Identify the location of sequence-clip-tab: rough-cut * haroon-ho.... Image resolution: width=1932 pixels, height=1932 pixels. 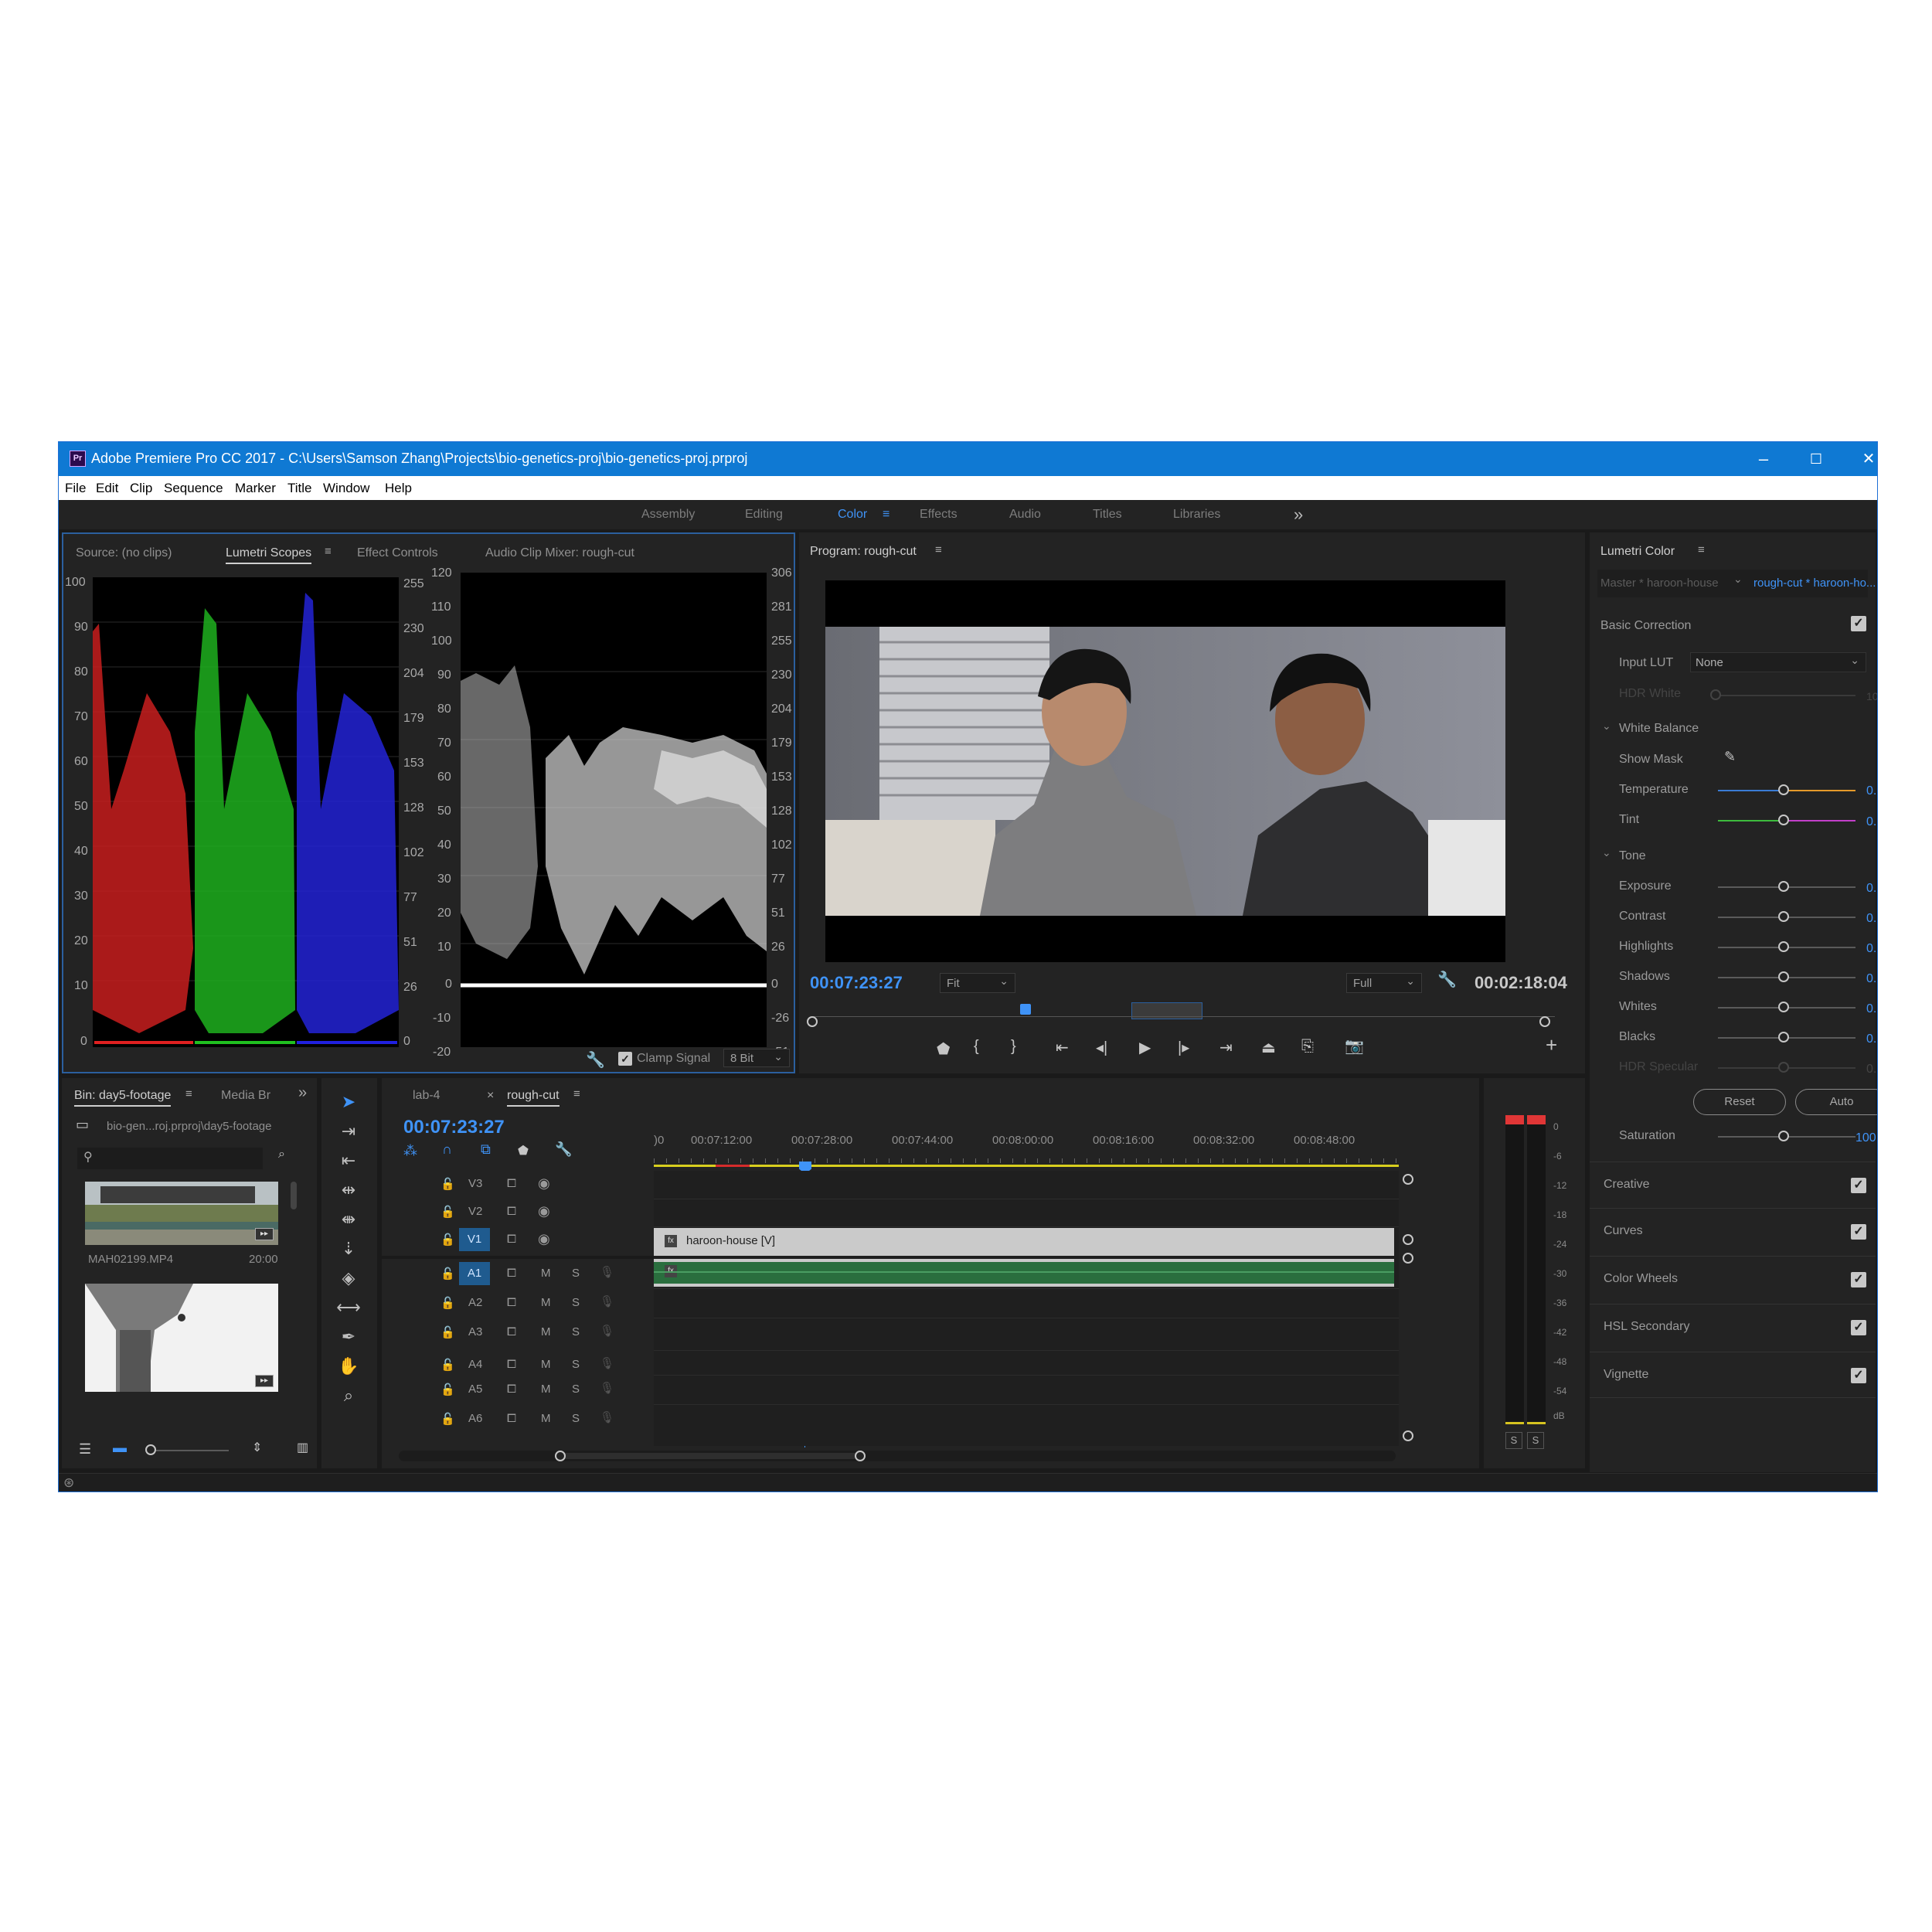
(1814, 584).